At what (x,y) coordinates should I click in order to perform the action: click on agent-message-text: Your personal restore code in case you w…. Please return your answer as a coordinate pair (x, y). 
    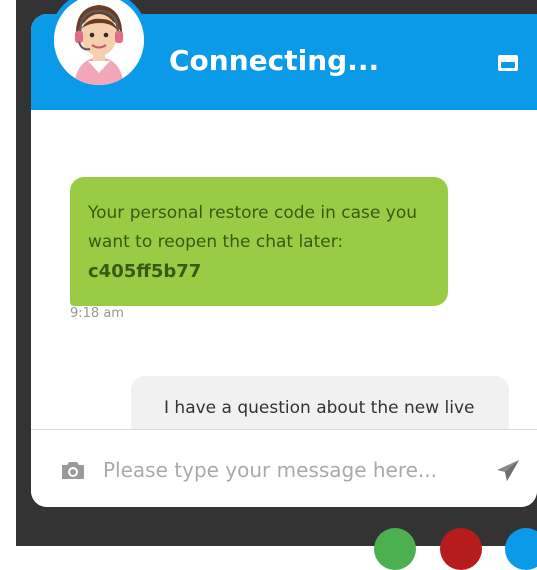
    Looking at the image, I should click on (253, 227).